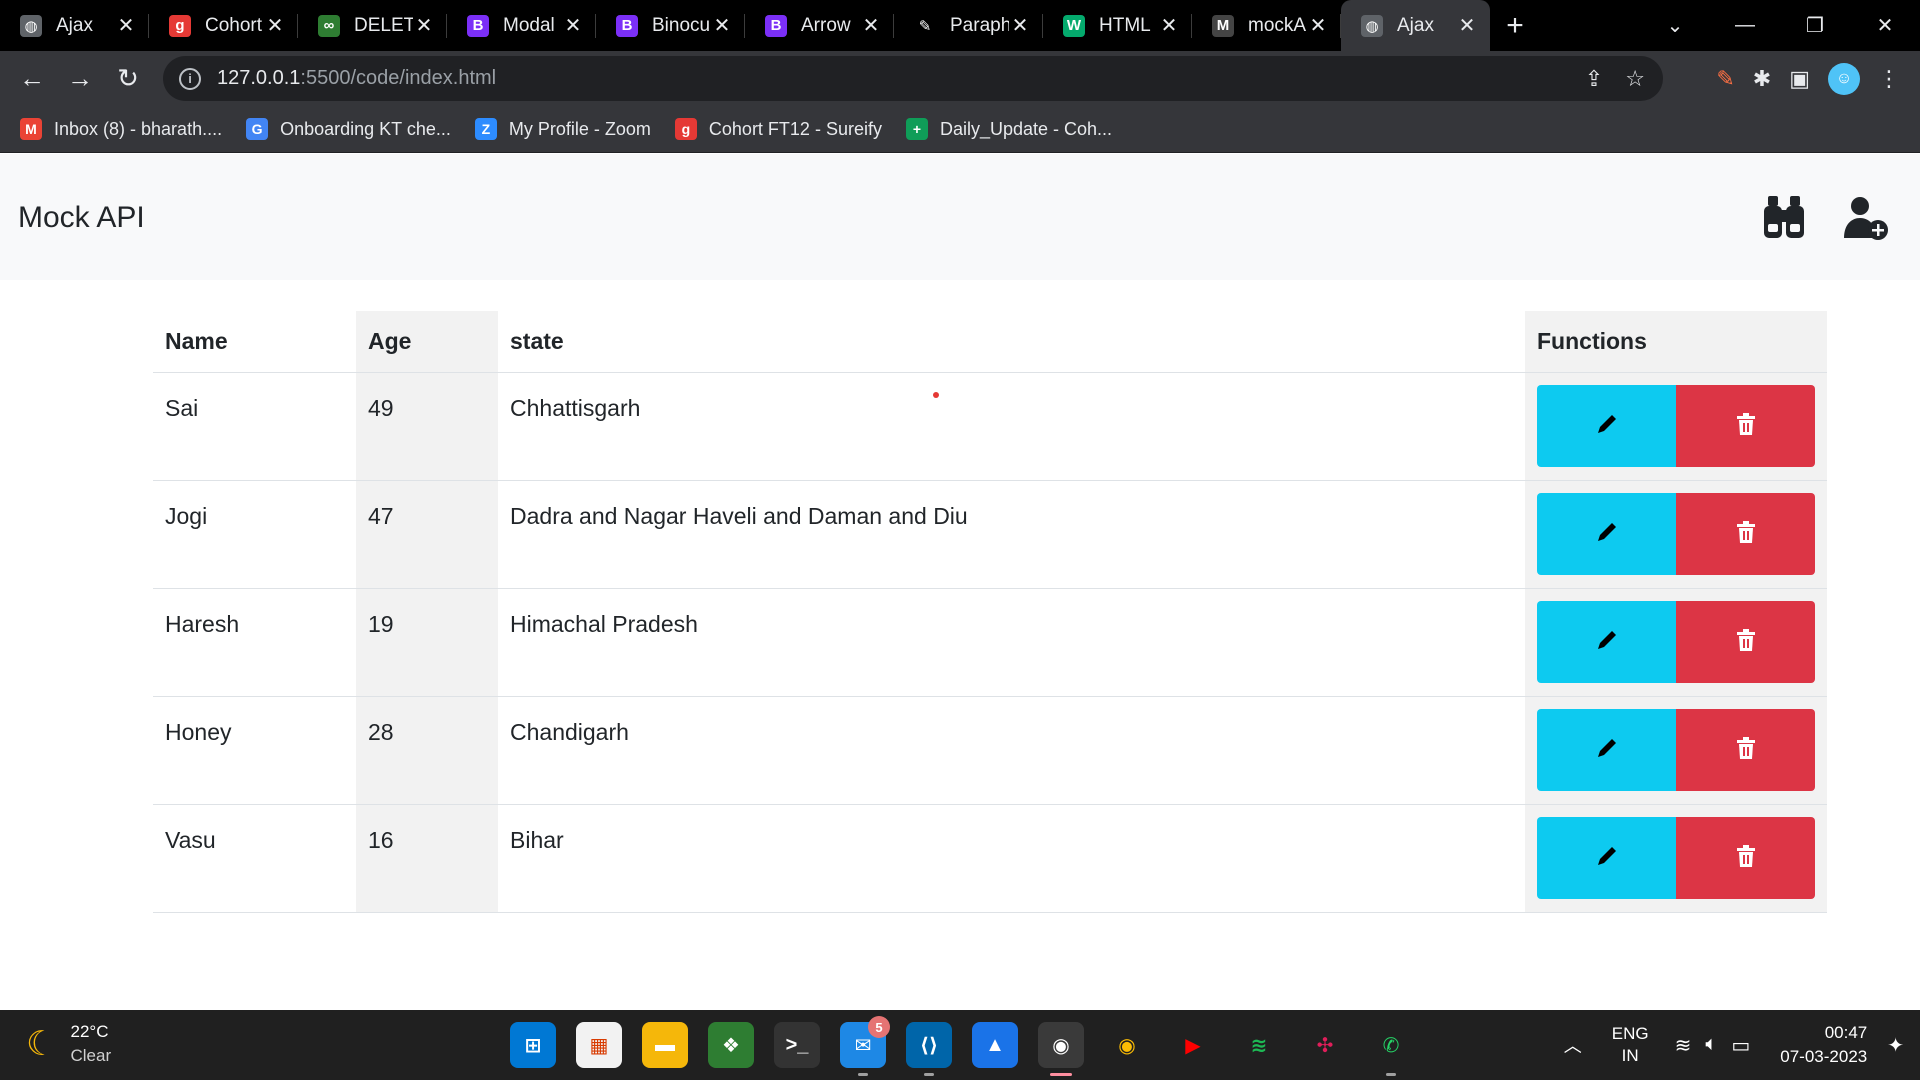 This screenshot has width=1920, height=1080. What do you see at coordinates (1713, 1045) in the screenshot?
I see `quick-settings: ≋ 🔈︎ ▭` at bounding box center [1713, 1045].